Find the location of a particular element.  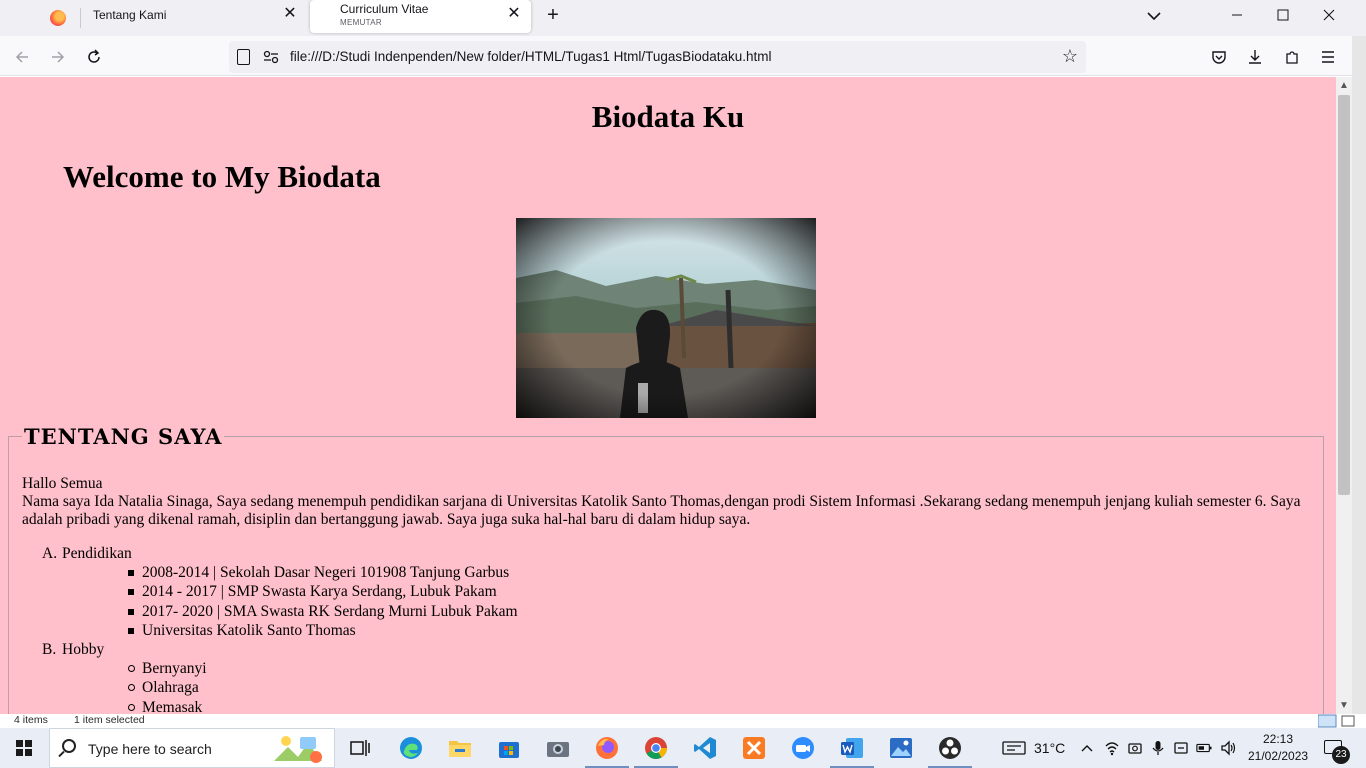

battery-icon is located at coordinates (1204, 748).